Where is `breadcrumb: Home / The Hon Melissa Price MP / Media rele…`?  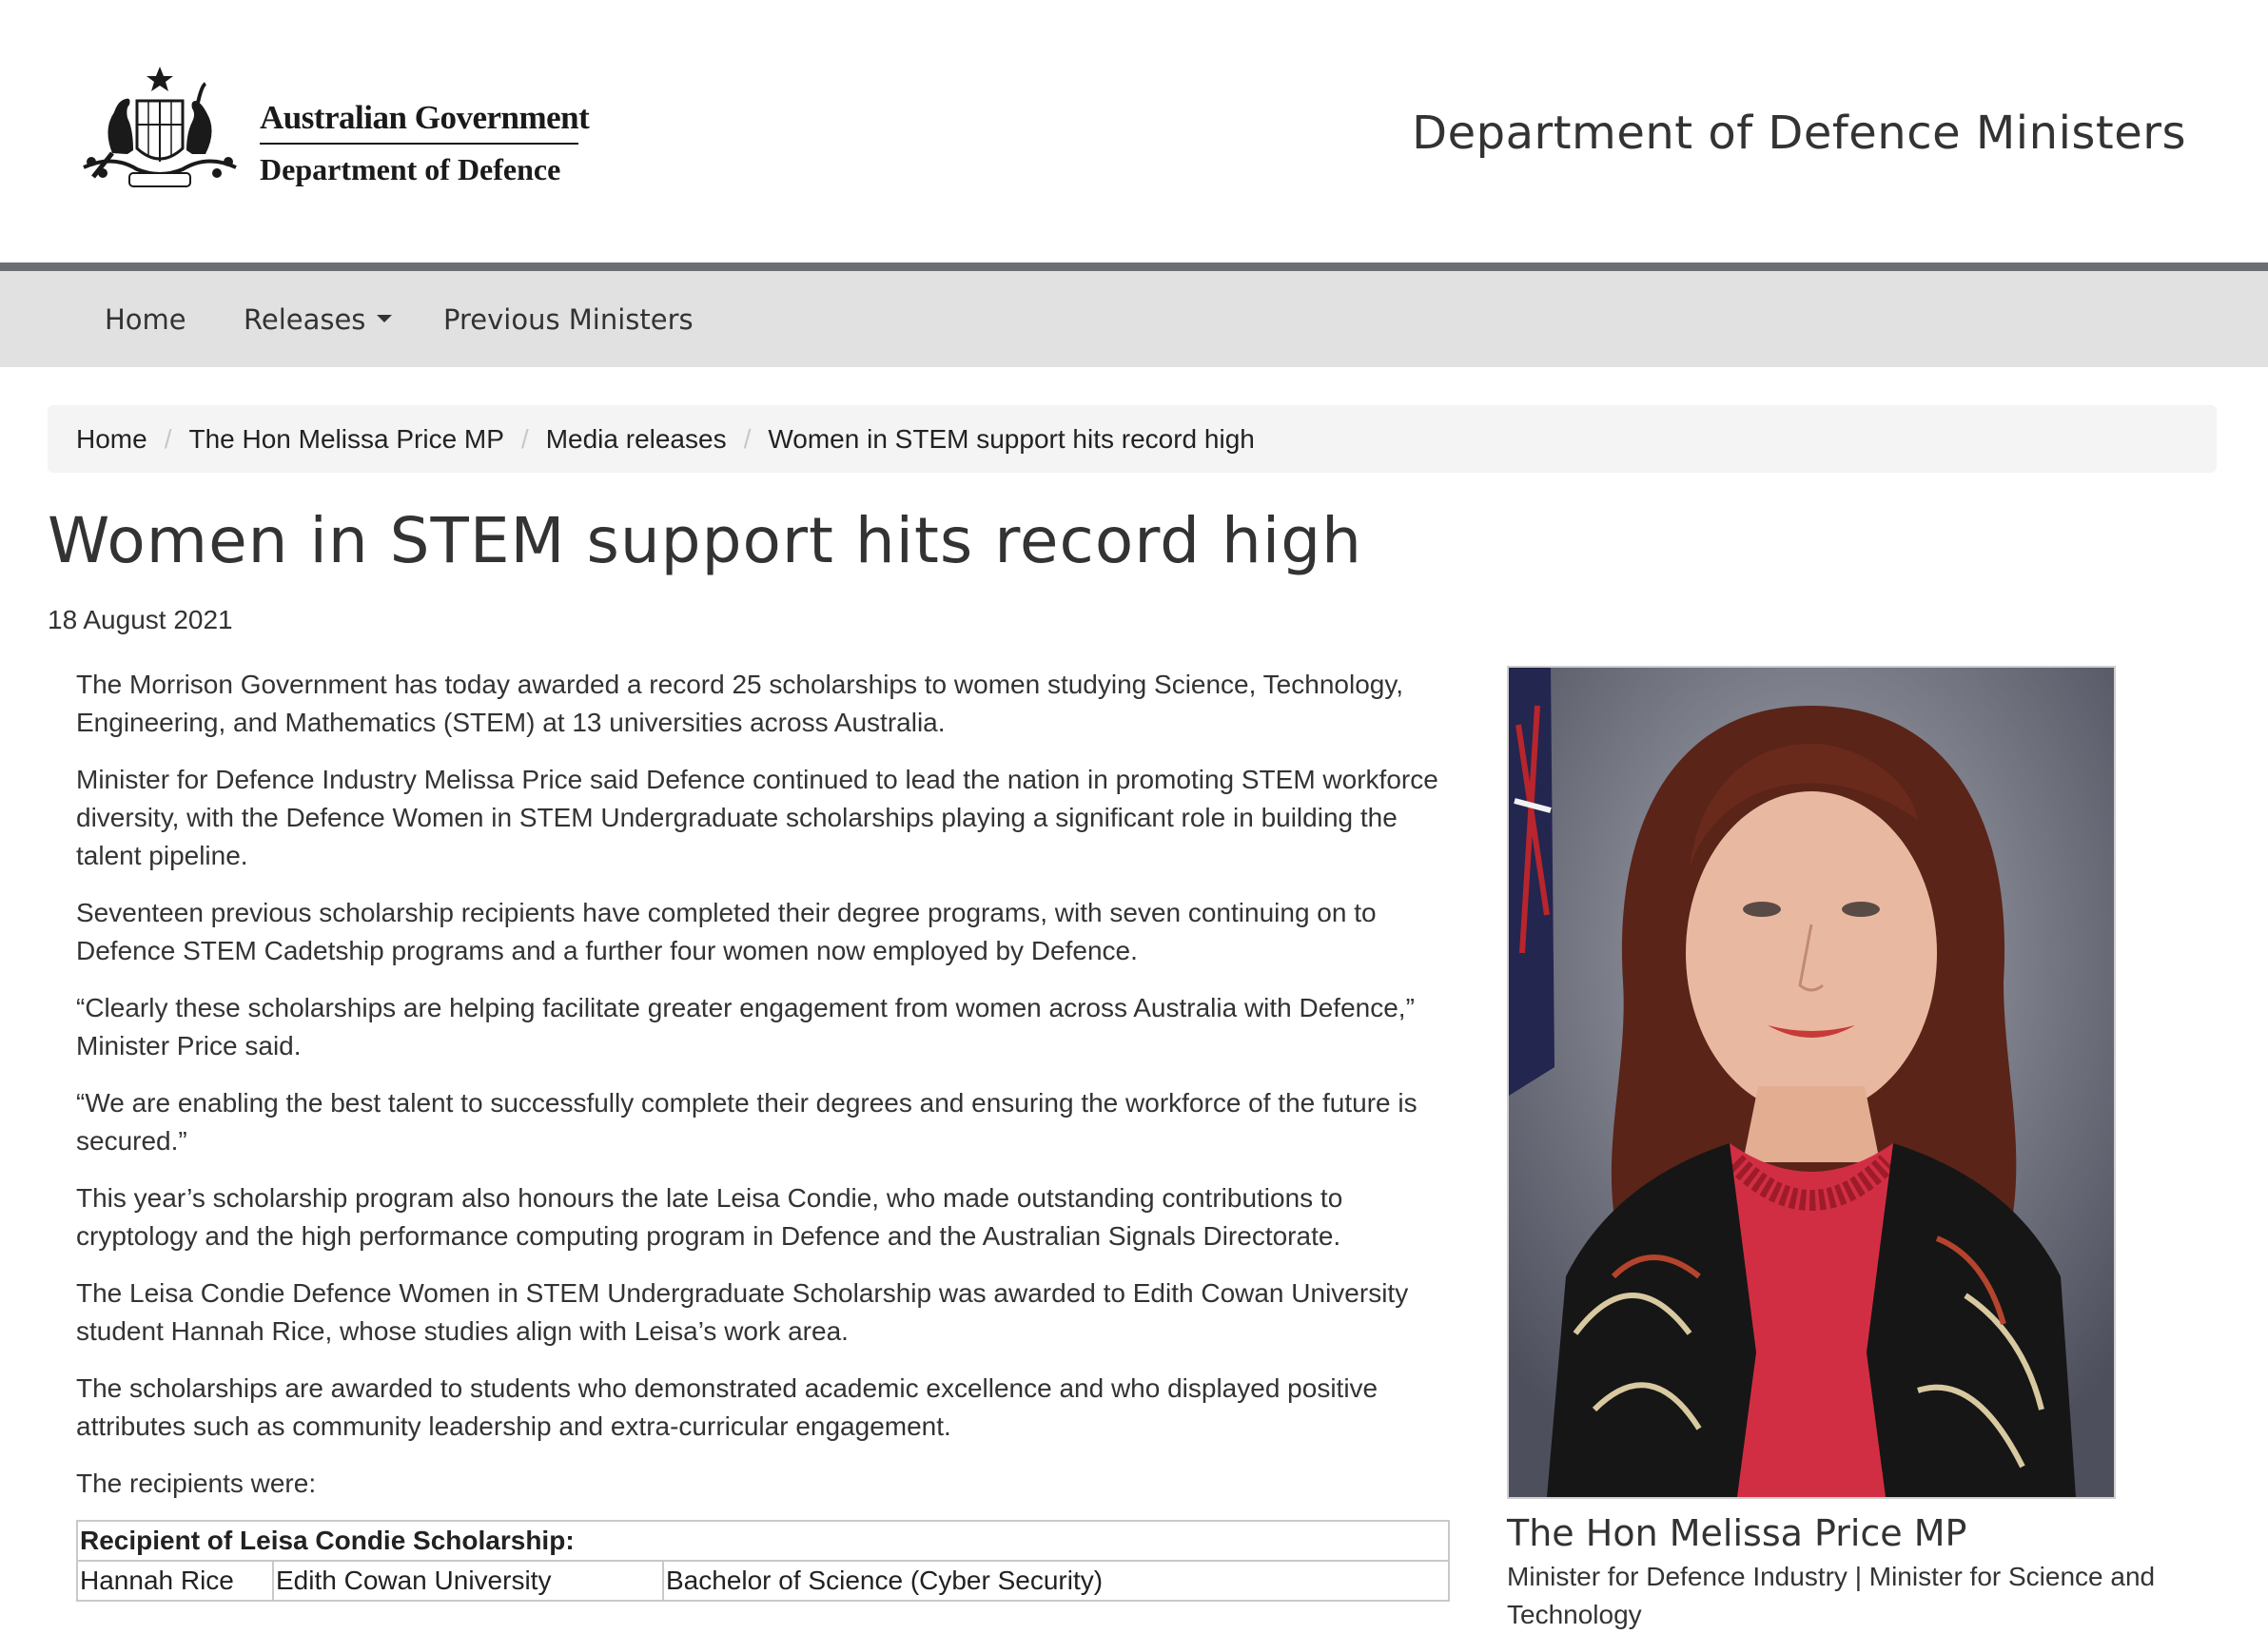 breadcrumb: Home / The Hon Melissa Price MP / Media rele… is located at coordinates (1132, 439).